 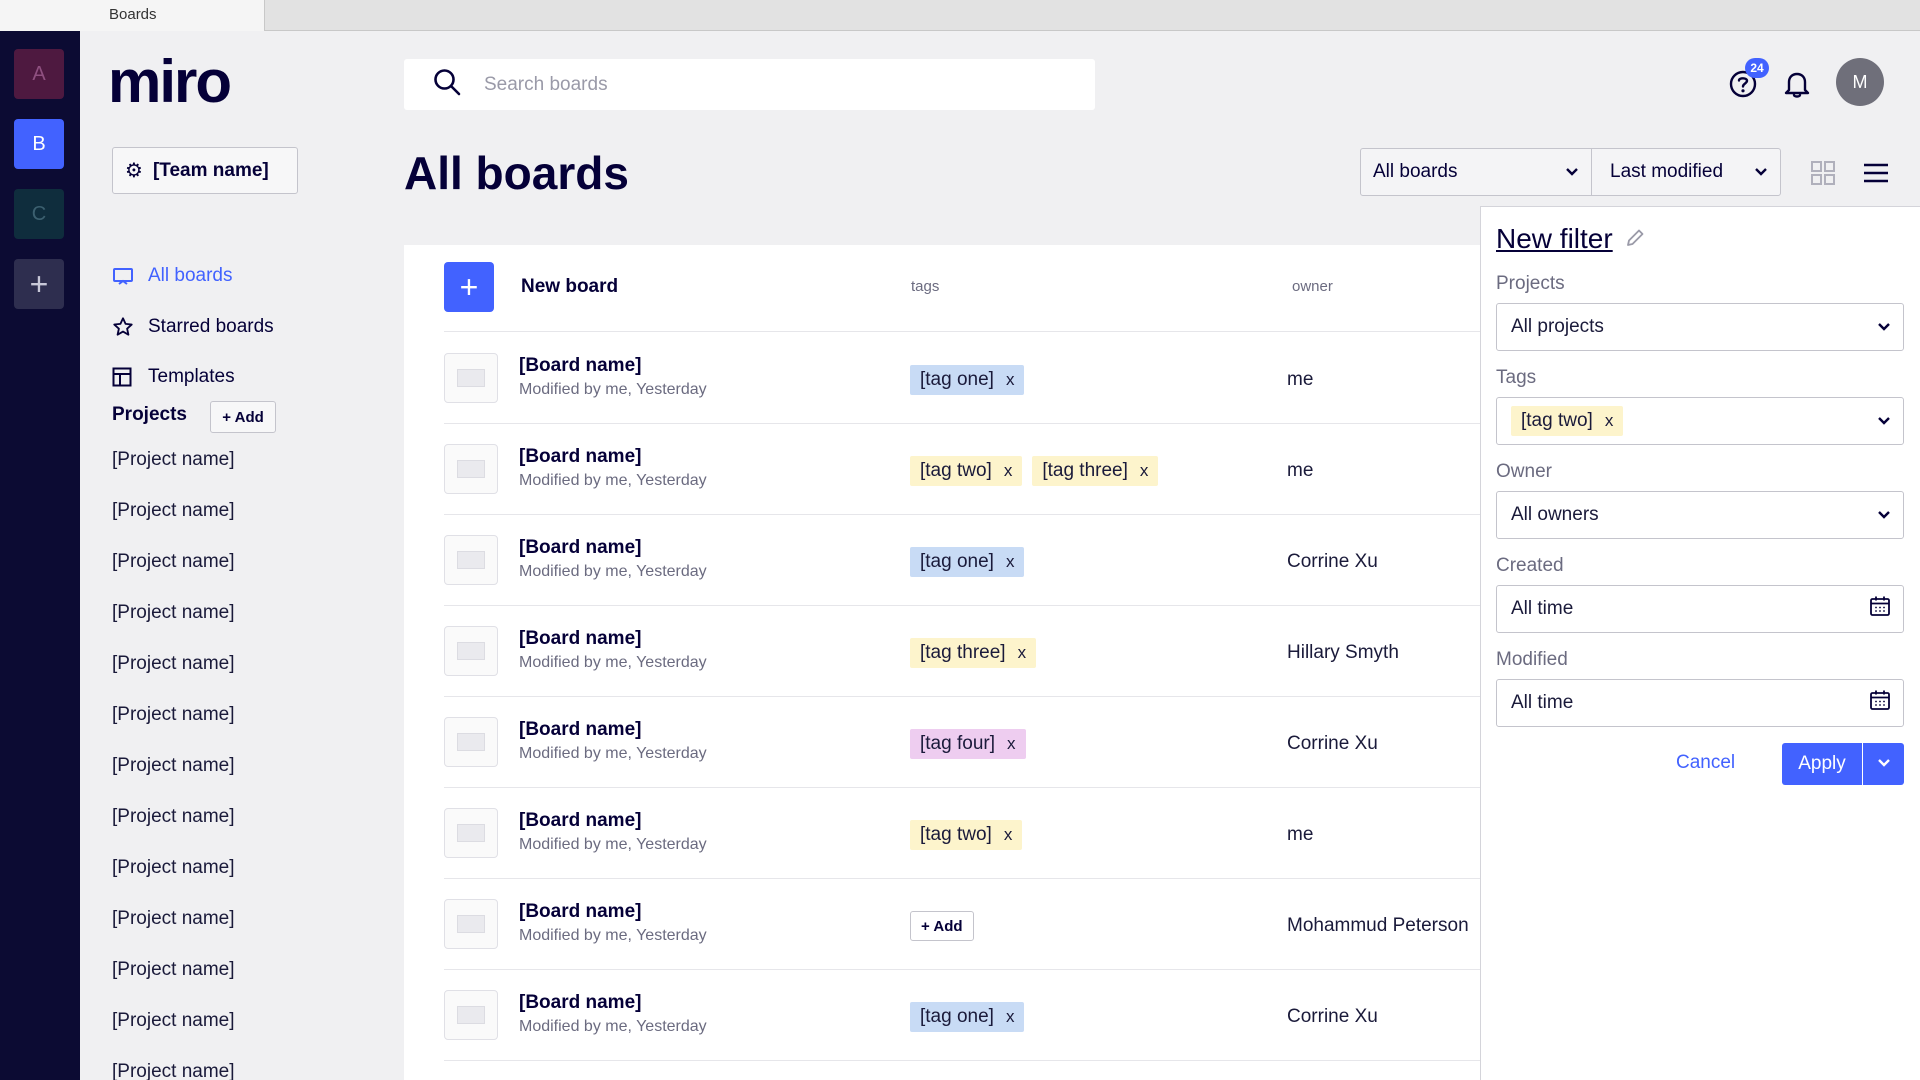 I want to click on sort-select: Last modified, so click(x=1686, y=172).